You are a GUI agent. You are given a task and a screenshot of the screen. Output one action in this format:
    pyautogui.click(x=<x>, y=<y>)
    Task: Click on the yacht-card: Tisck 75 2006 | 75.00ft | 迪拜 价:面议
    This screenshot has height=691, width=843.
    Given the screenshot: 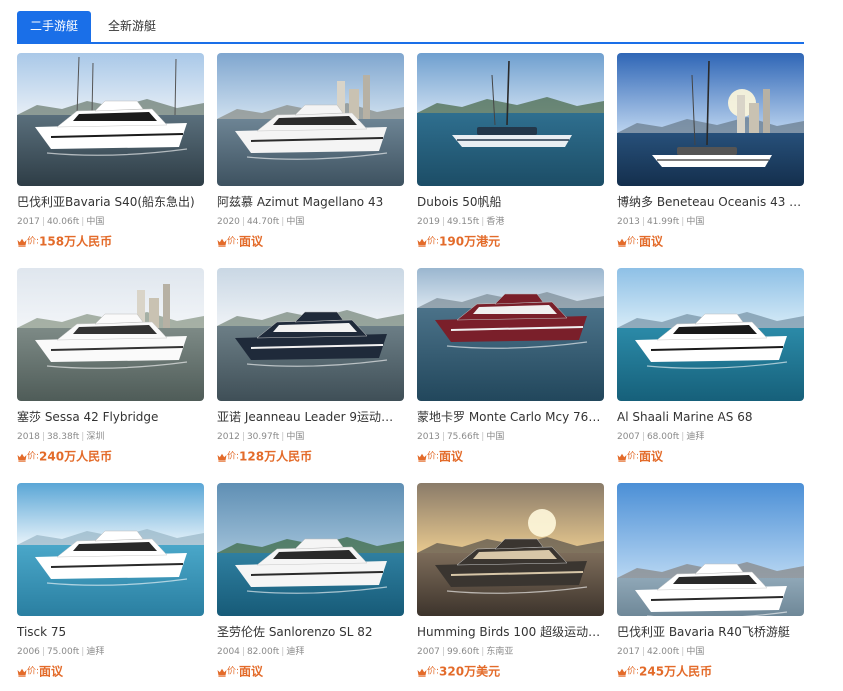 What is the action you would take?
    pyautogui.click(x=110, y=585)
    